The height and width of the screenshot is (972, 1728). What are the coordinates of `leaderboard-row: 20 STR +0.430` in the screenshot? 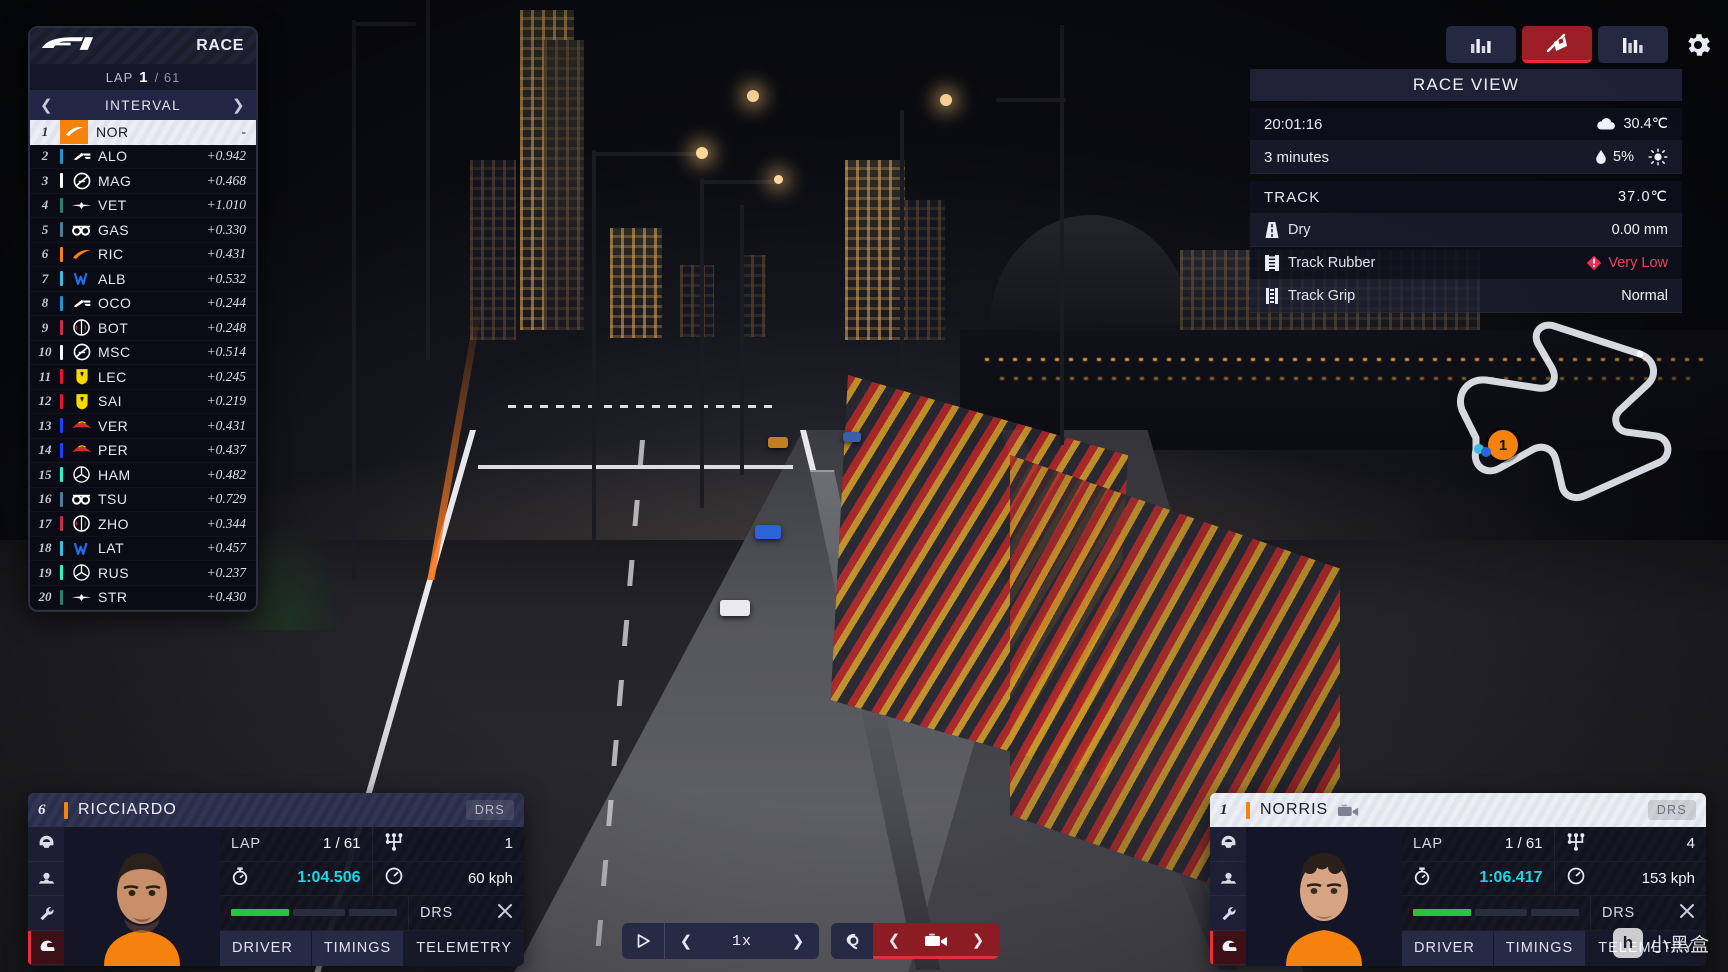 It's located at (143, 598).